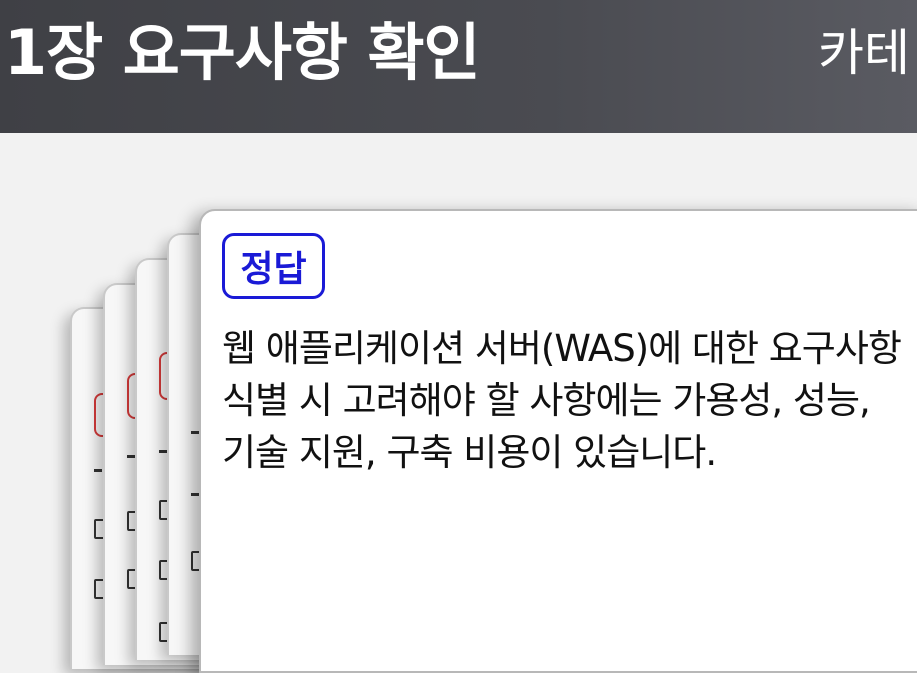 The image size is (917, 673). What do you see at coordinates (242, 52) in the screenshot?
I see `page-title: 1장 요구사항 확인` at bounding box center [242, 52].